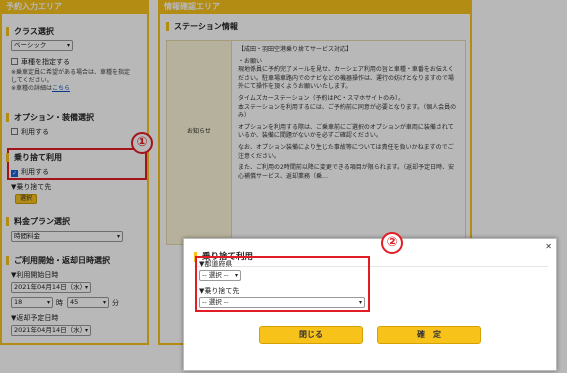 Image resolution: width=567 pixels, height=373 pixels. I want to click on close-button: 閉じる, so click(311, 335).